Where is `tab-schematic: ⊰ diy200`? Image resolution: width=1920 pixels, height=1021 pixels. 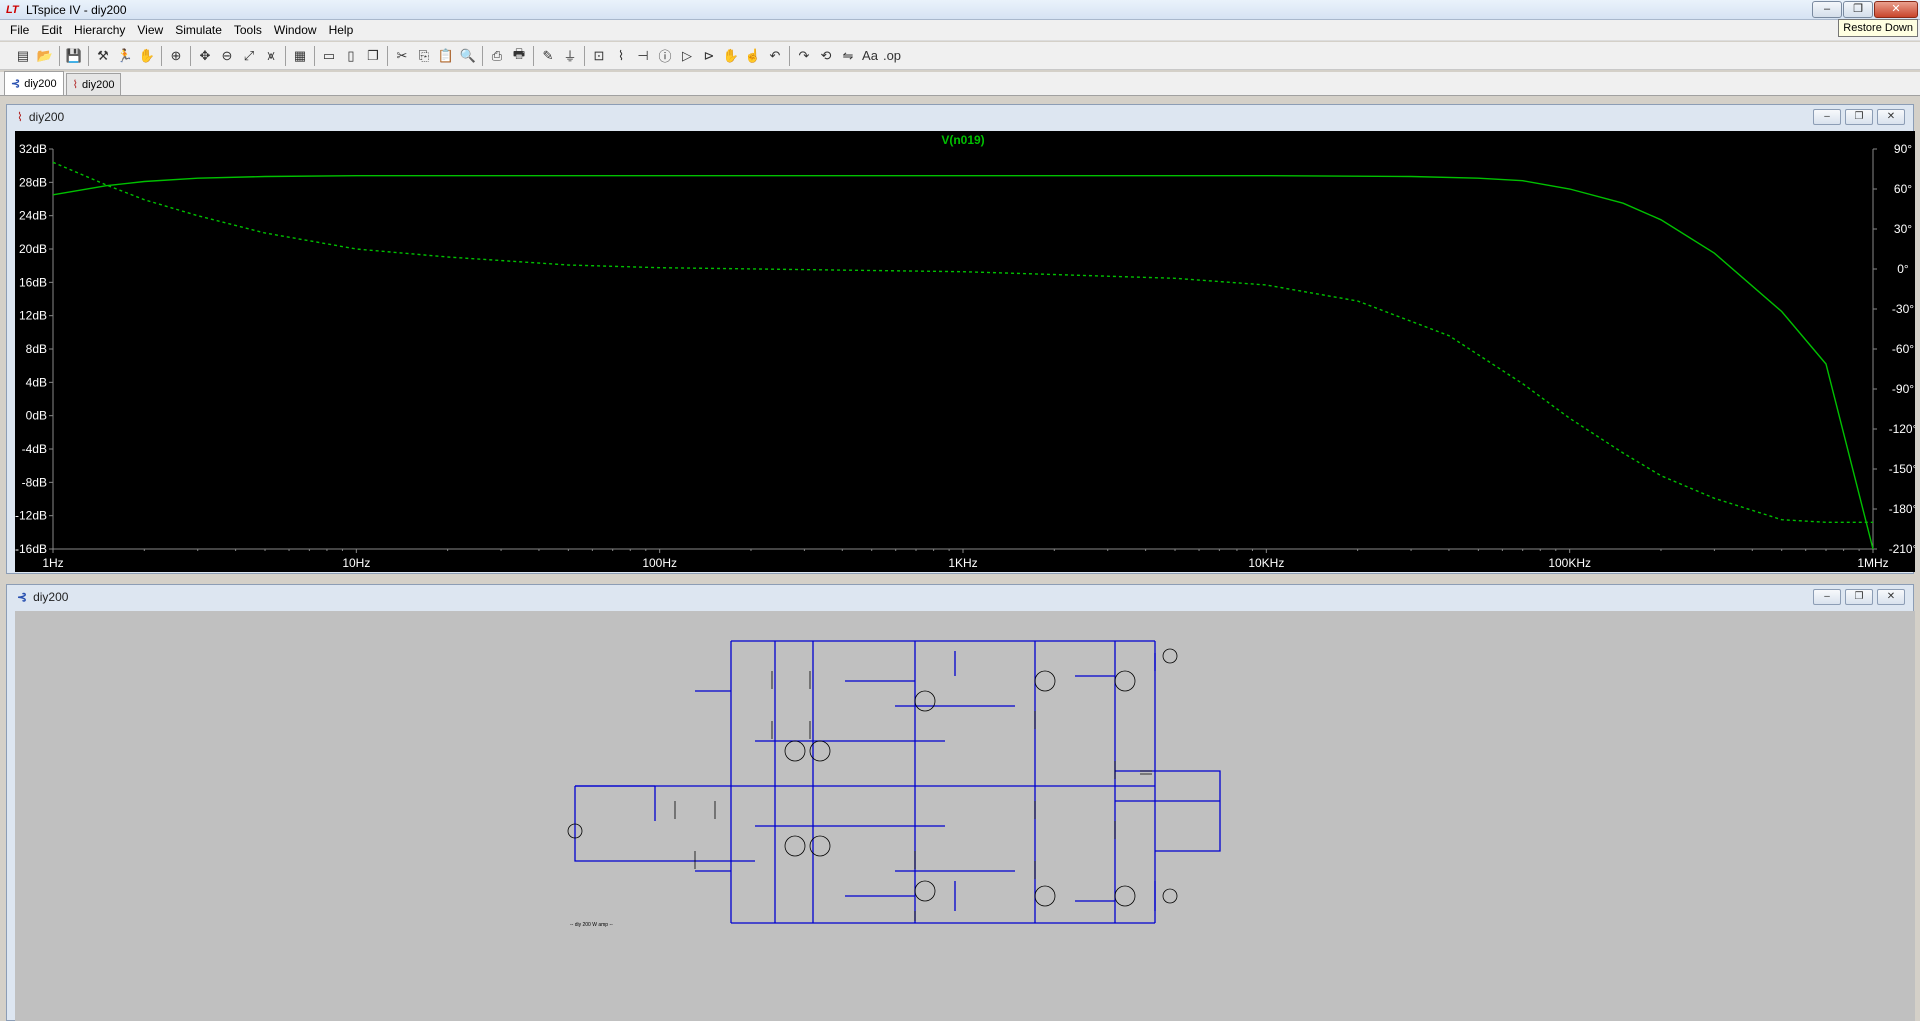
tab-schematic: ⊰ diy200 is located at coordinates (34, 83).